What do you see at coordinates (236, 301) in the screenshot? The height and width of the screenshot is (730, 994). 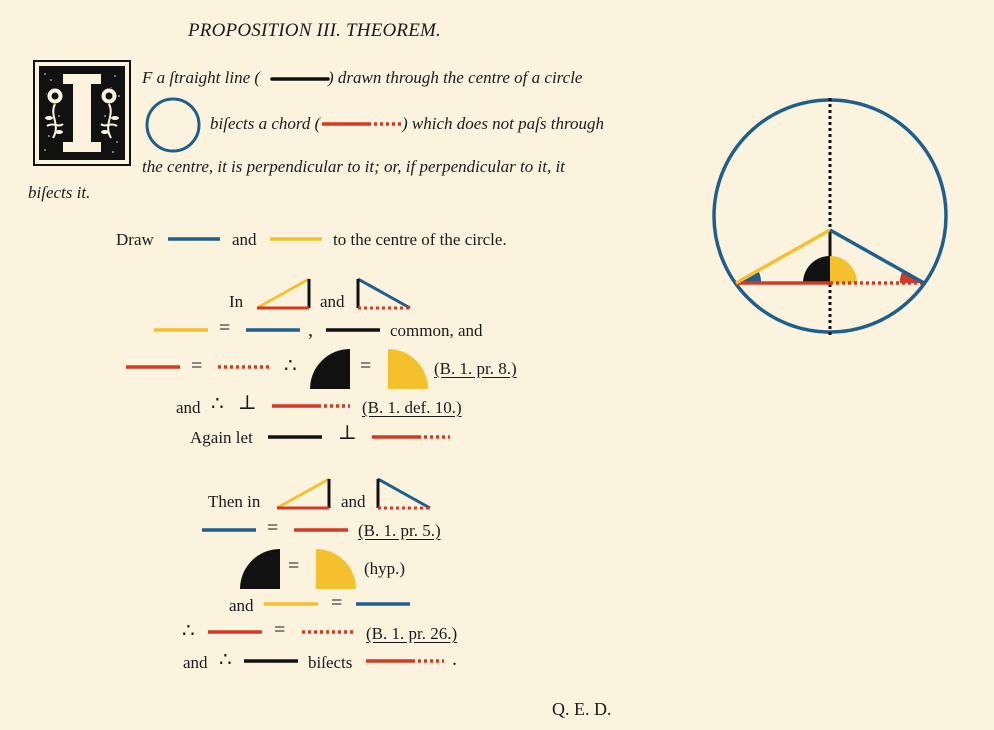 I see `proof1-in: In` at bounding box center [236, 301].